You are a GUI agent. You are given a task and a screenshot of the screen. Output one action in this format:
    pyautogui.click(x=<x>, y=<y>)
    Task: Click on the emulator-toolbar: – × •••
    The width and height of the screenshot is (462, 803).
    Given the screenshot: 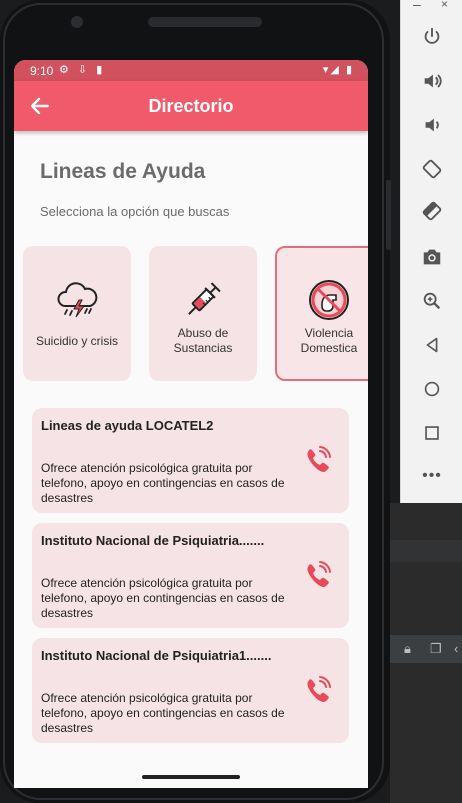 What is the action you would take?
    pyautogui.click(x=431, y=251)
    